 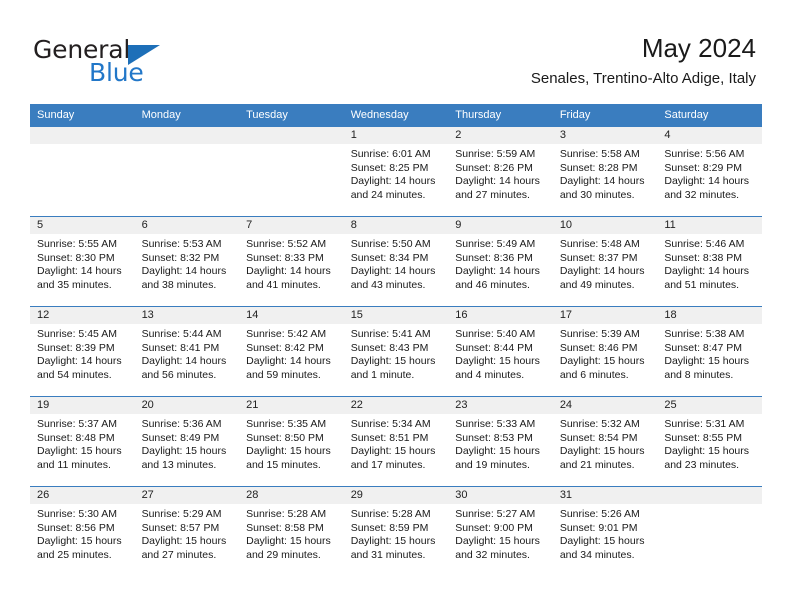 What do you see at coordinates (133, 62) in the screenshot?
I see `generalblue-logo: General Blue` at bounding box center [133, 62].